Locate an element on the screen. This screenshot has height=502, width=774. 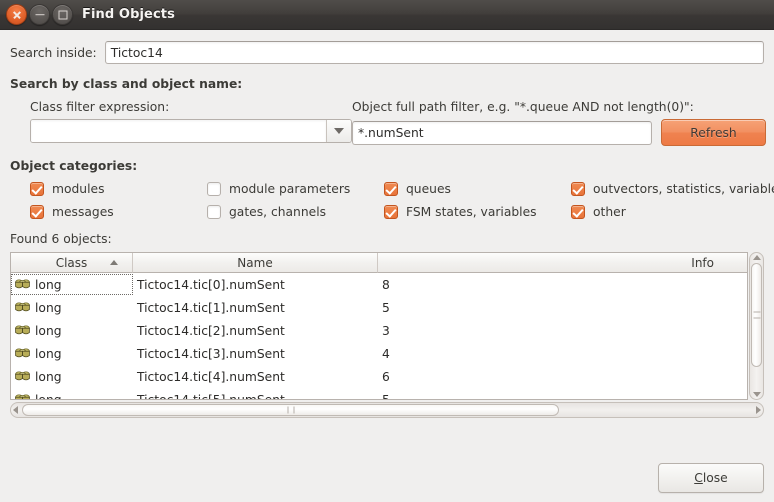
horizontal-scrollbar-thumb is located at coordinates (290, 410).